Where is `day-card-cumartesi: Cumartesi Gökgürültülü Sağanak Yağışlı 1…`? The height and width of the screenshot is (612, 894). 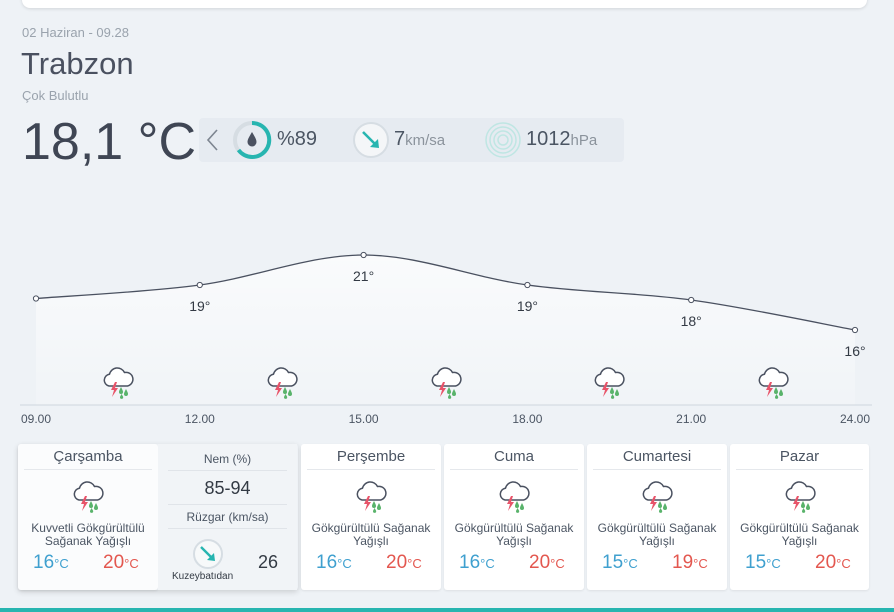 day-card-cumartesi: Cumartesi Gökgürültülü Sağanak Yağışlı 1… is located at coordinates (657, 517).